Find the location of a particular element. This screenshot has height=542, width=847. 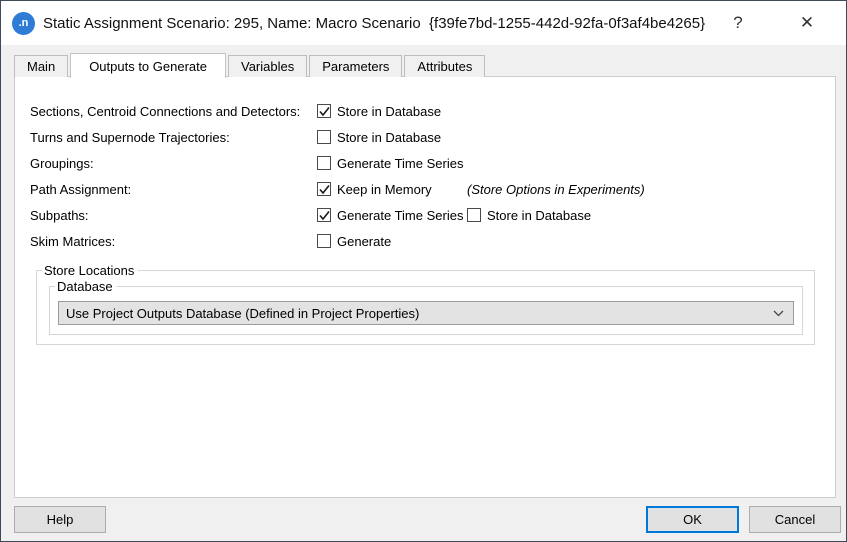

checkbox-keep-in-memory: Keep in Memory is located at coordinates (392, 189).